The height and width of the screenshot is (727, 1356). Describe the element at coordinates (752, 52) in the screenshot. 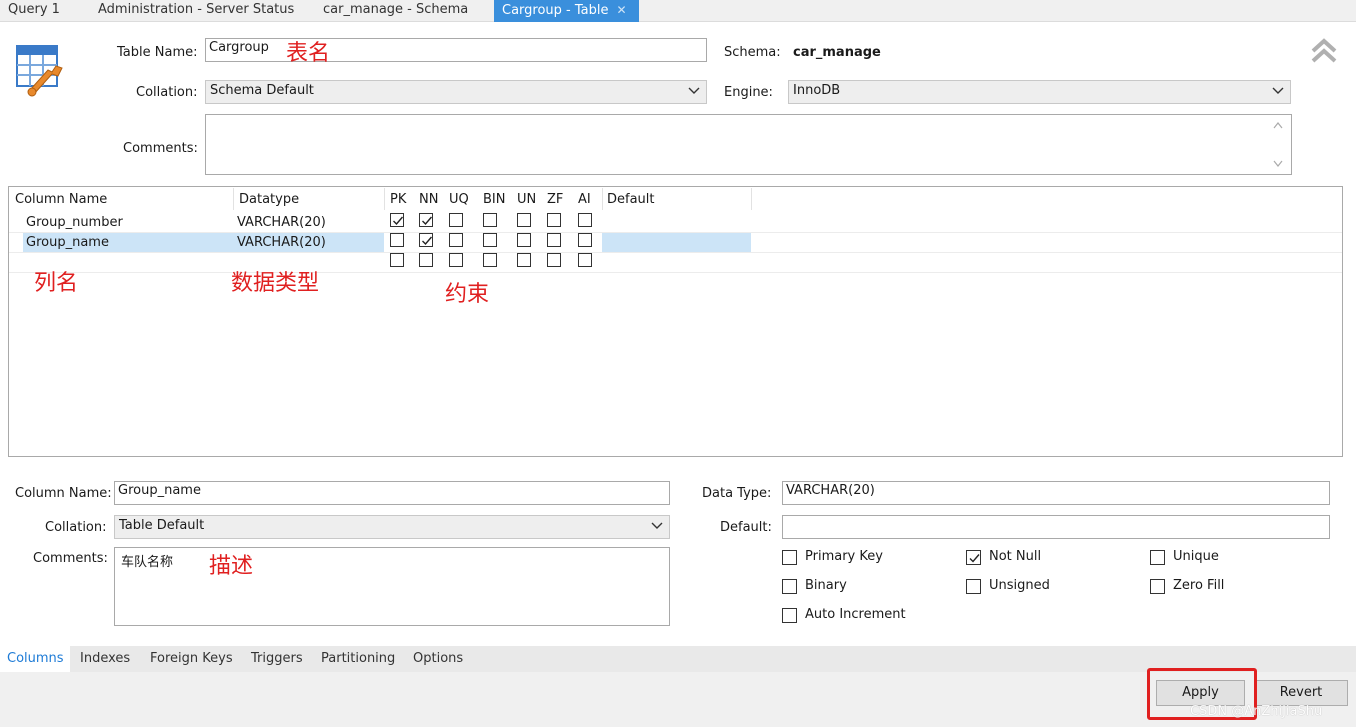

I see `schema-label: Schema:` at that location.